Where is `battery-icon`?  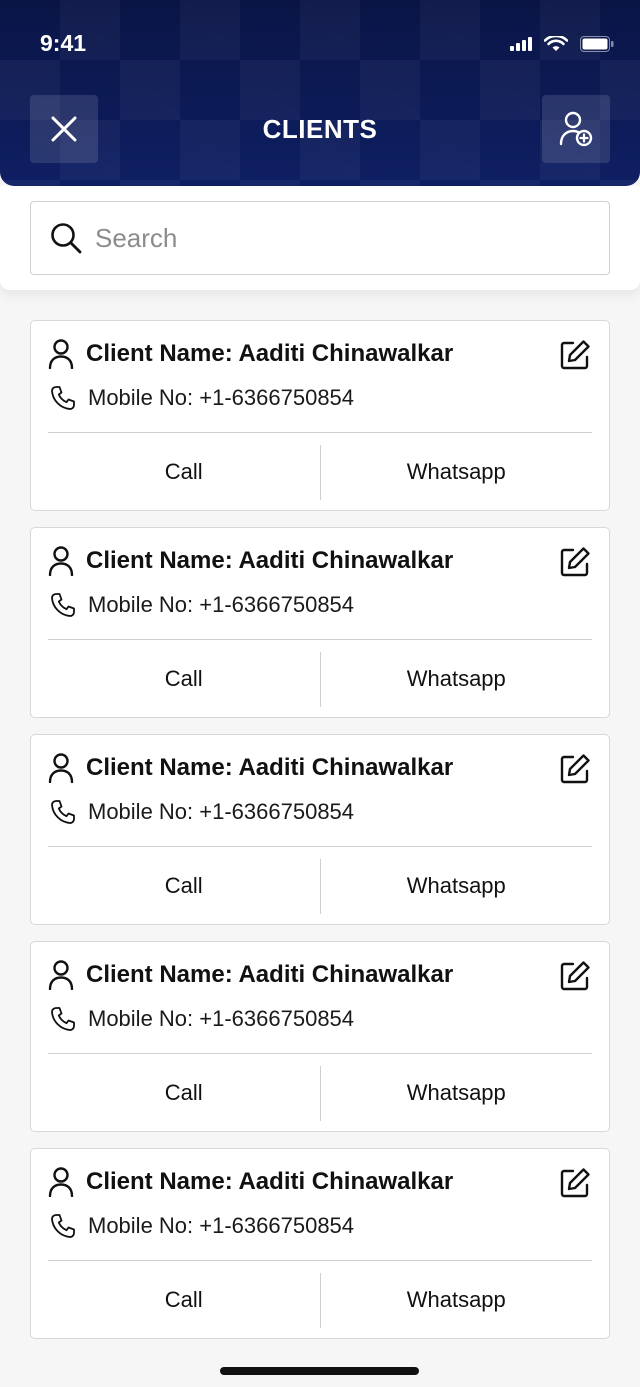
battery-icon is located at coordinates (597, 44).